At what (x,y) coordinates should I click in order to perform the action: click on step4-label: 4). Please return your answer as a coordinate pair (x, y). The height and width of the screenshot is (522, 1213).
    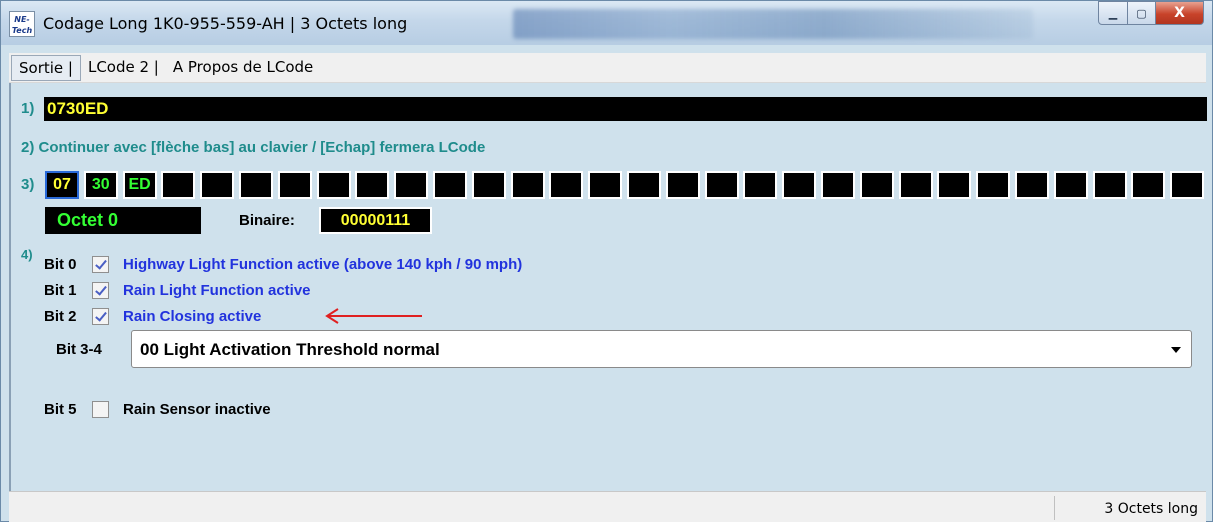
    Looking at the image, I should click on (27, 254).